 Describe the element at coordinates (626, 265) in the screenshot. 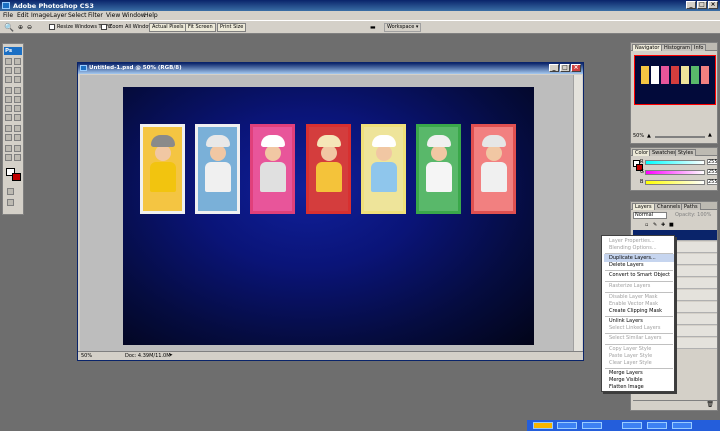

I see `menu-item-delete-layers: Delete Layers` at that location.